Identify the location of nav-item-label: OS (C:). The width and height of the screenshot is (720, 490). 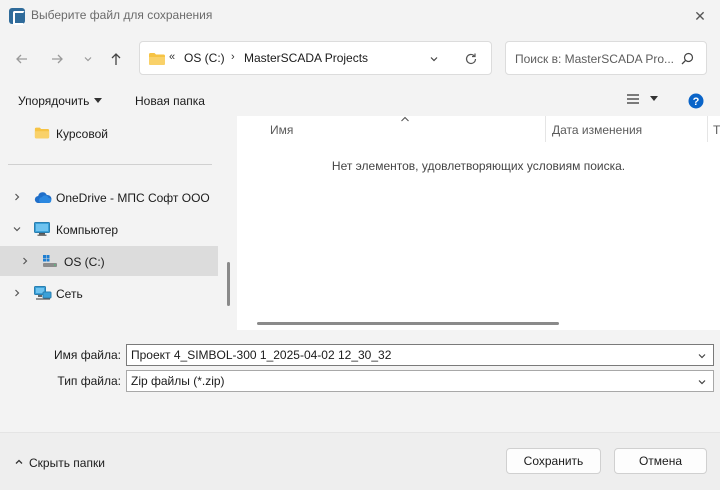
(84, 262).